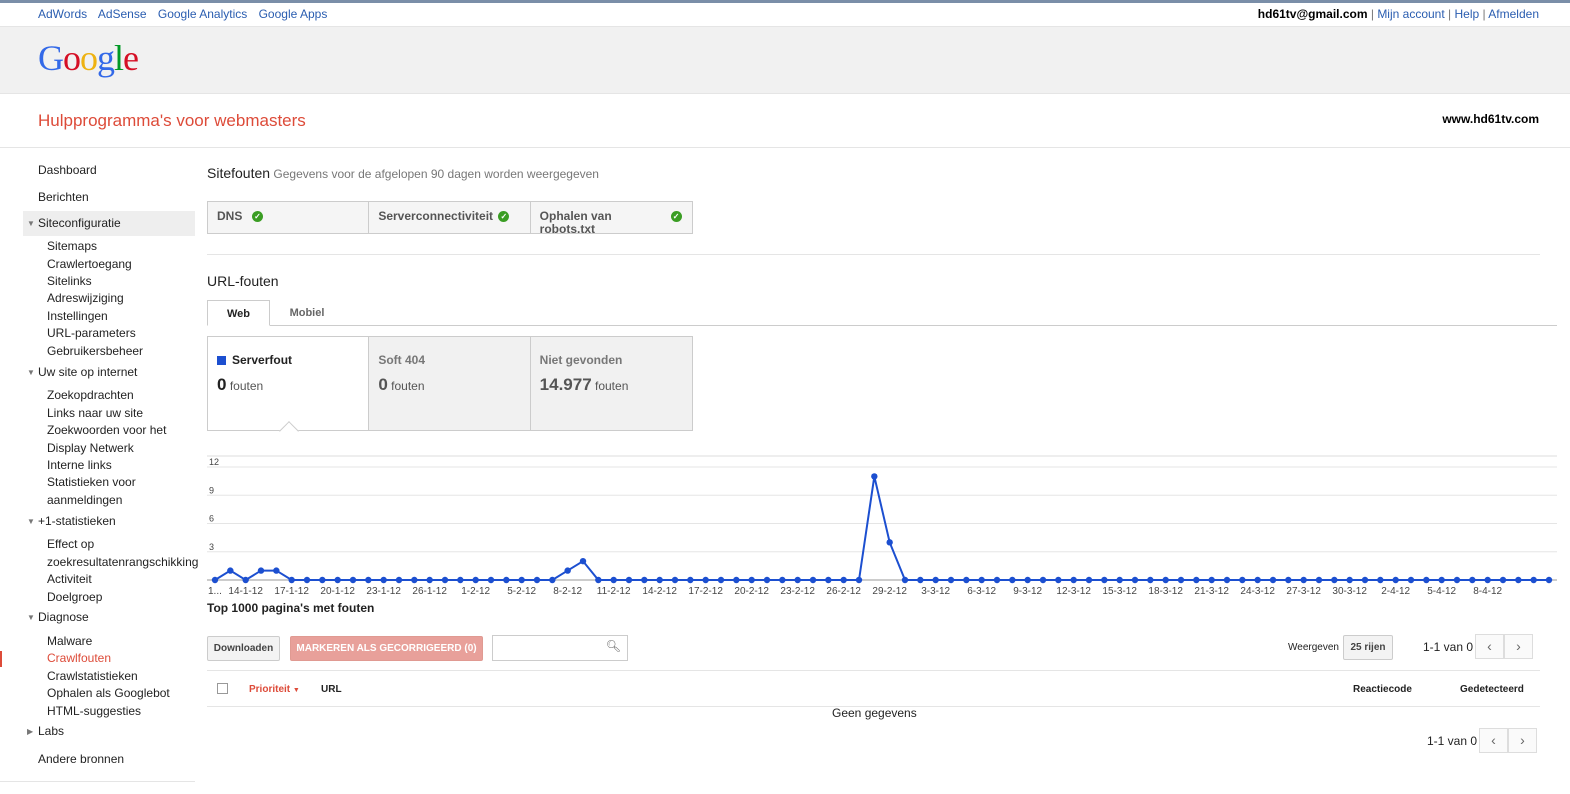 The height and width of the screenshot is (794, 1570). What do you see at coordinates (74, 597) in the screenshot?
I see `nav-doelgroep: Doelgroep` at bounding box center [74, 597].